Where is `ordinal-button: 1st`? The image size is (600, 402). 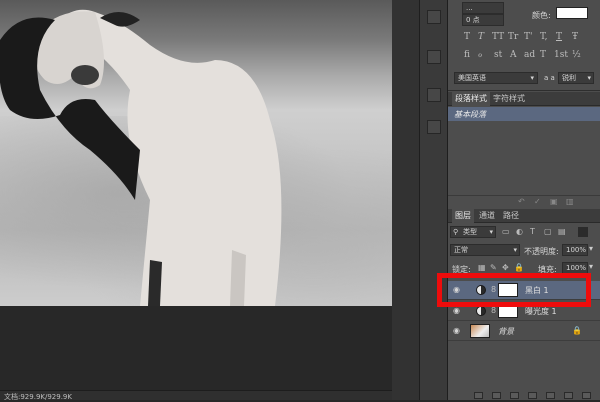
ordinal-button: 1st is located at coordinates (561, 55).